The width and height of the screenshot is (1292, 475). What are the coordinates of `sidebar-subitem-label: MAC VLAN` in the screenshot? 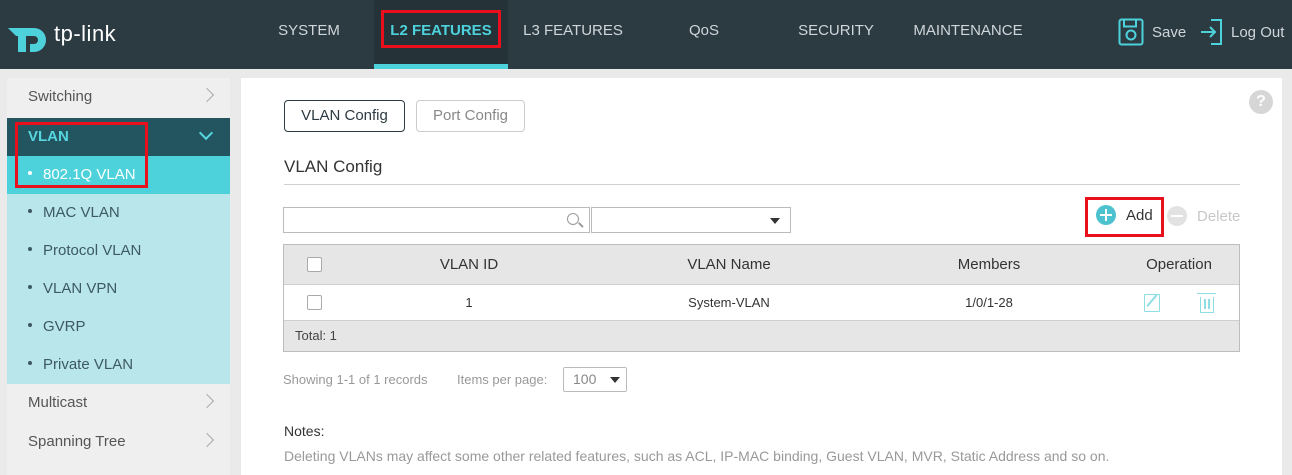 It's located at (81, 212).